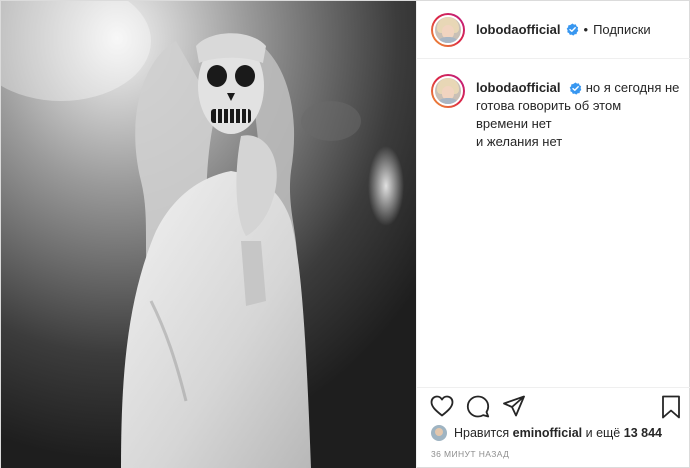 This screenshot has width=690, height=468. I want to click on heart-icon, so click(442, 405).